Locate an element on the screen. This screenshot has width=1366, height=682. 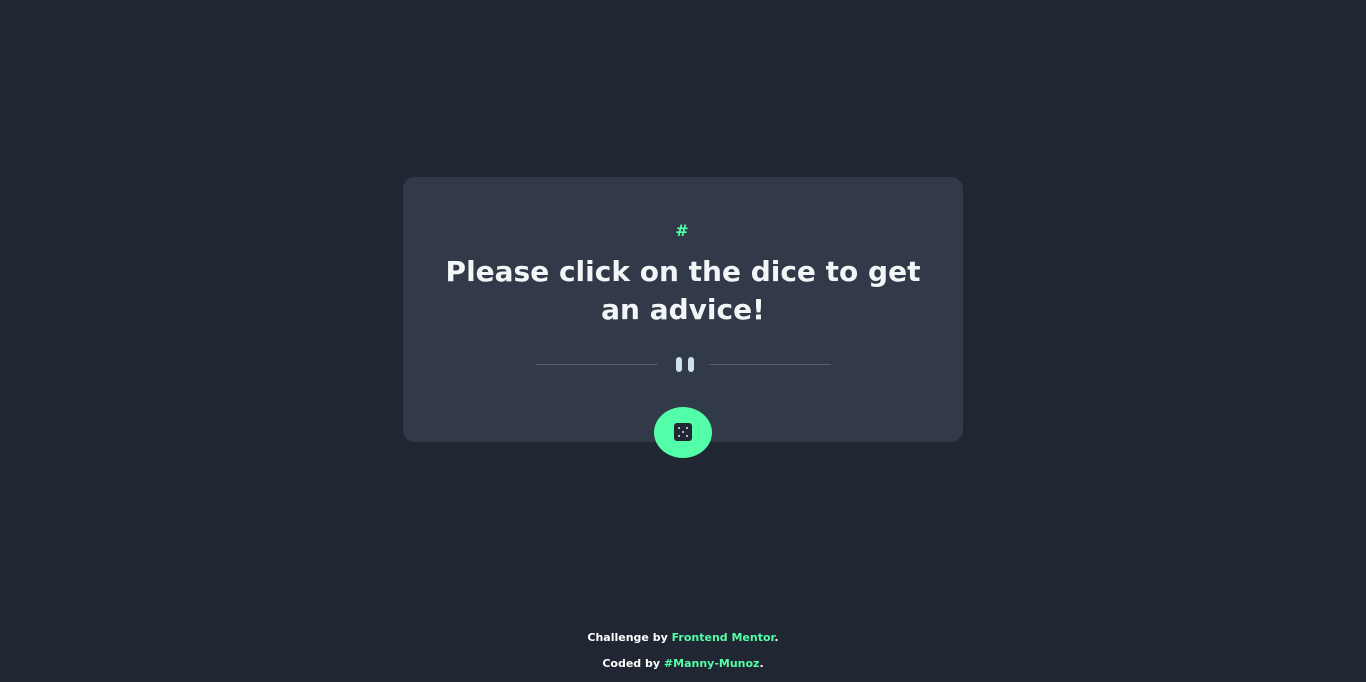
dice-button is located at coordinates (683, 432).